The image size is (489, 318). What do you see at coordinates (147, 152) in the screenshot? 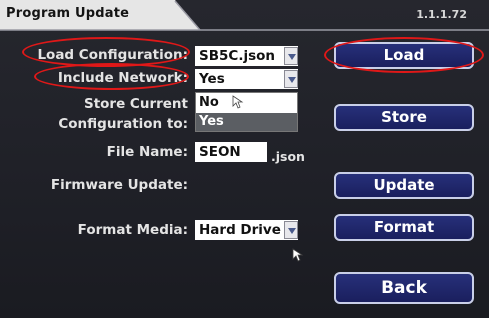
I see `file-name-label: File Name:` at bounding box center [147, 152].